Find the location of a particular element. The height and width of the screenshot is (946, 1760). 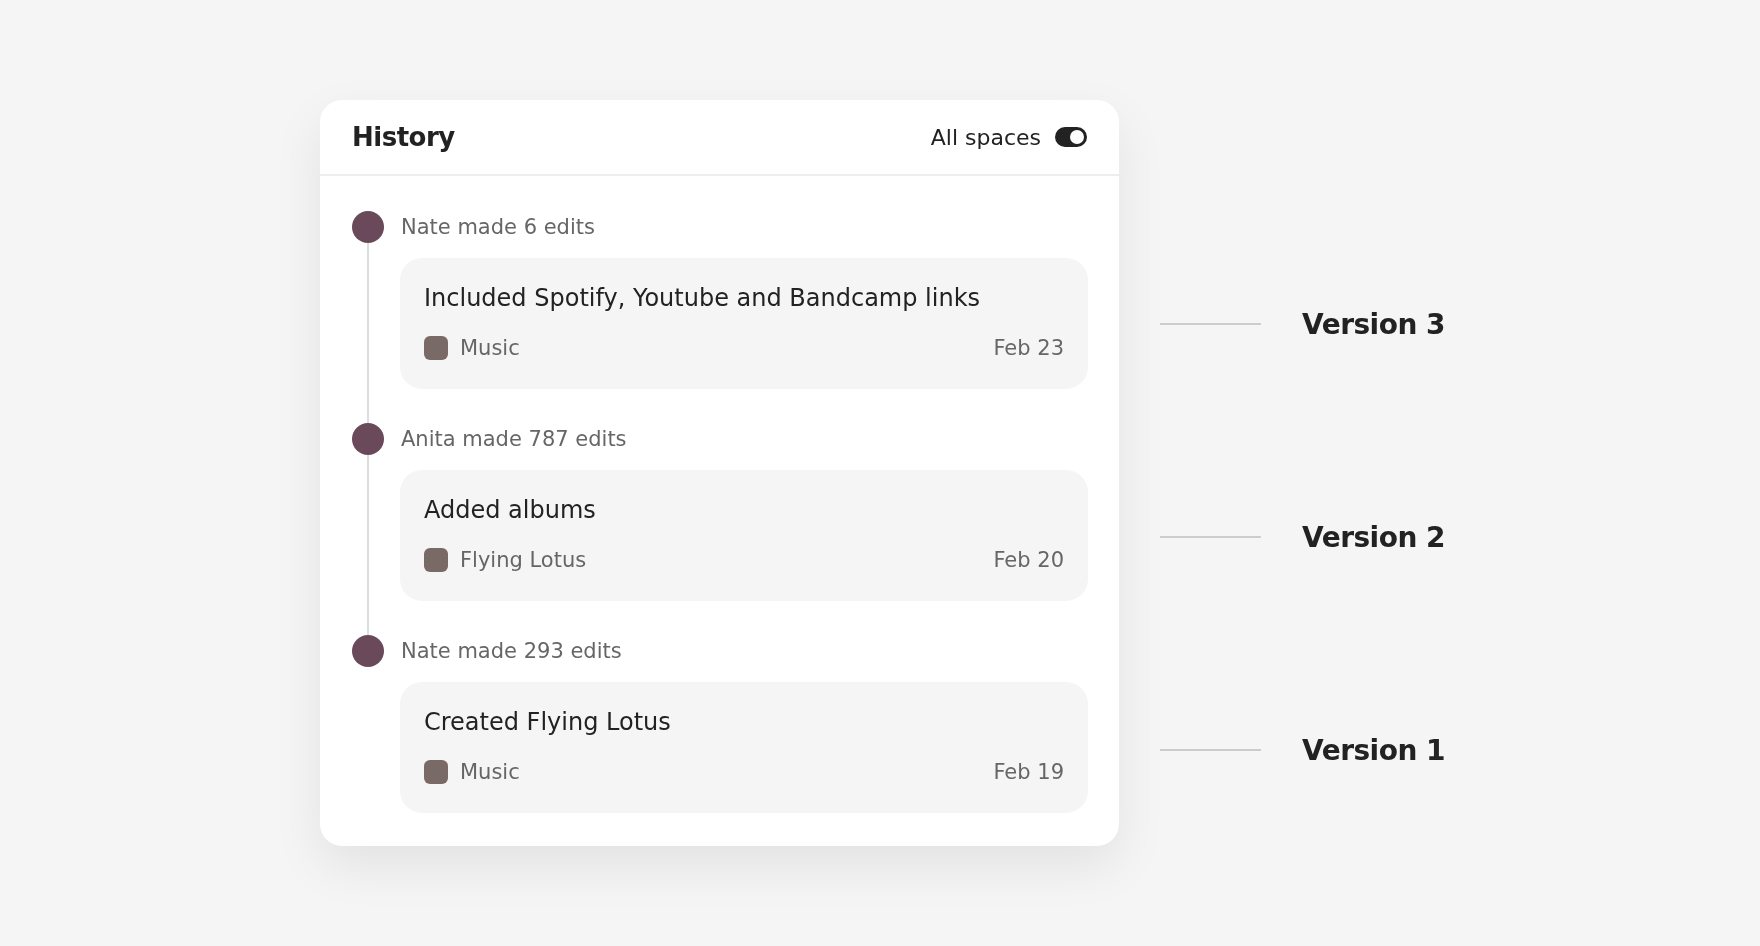

change-title: Included Spotify, Youtube and Bandcamp links is located at coordinates (703, 298).